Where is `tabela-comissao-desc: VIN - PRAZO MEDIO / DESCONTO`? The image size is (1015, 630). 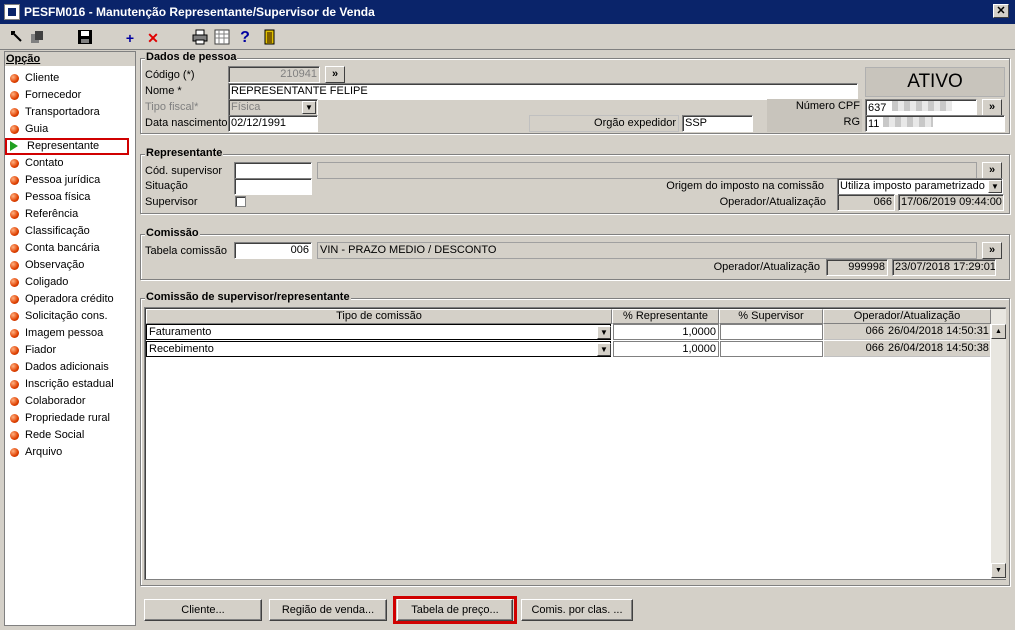 tabela-comissao-desc: VIN - PRAZO MEDIO / DESCONTO is located at coordinates (647, 250).